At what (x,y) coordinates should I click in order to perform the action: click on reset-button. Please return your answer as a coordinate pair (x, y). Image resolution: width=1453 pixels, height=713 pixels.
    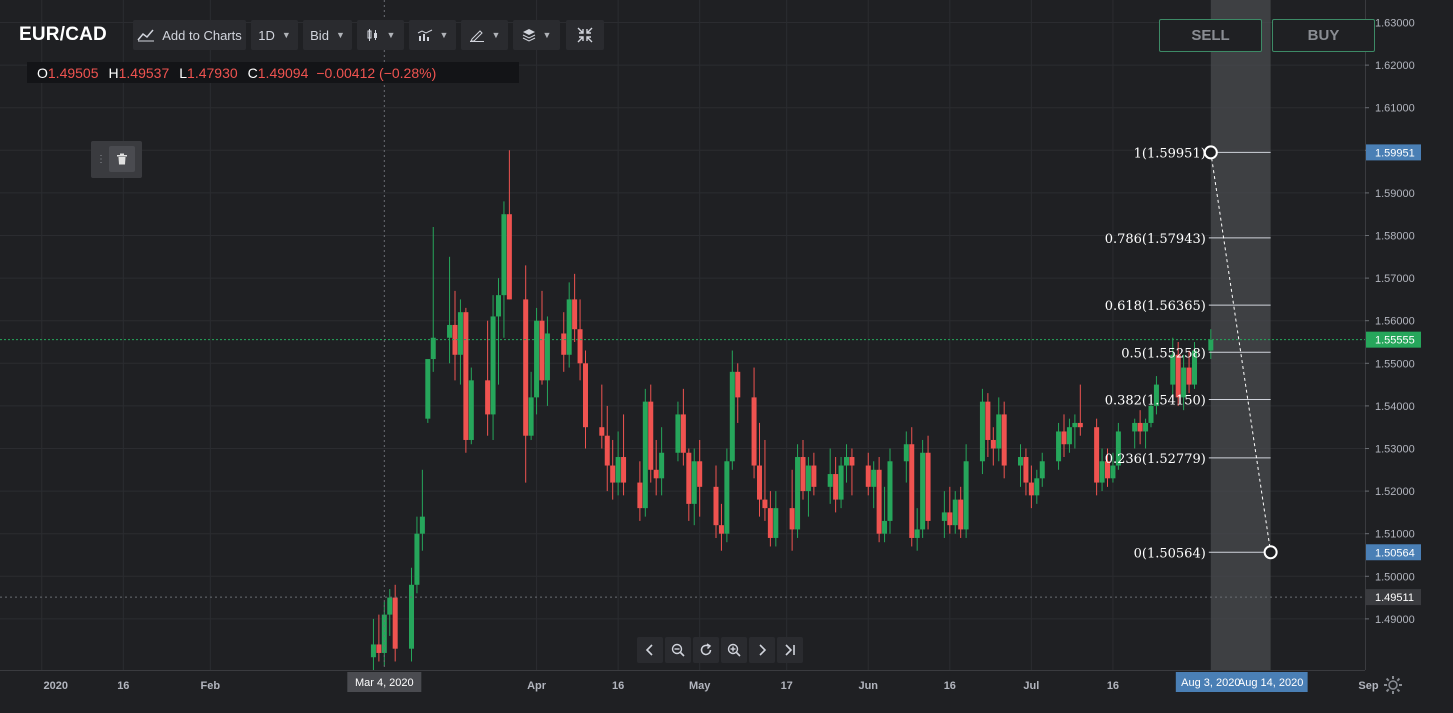
    Looking at the image, I should click on (706, 650).